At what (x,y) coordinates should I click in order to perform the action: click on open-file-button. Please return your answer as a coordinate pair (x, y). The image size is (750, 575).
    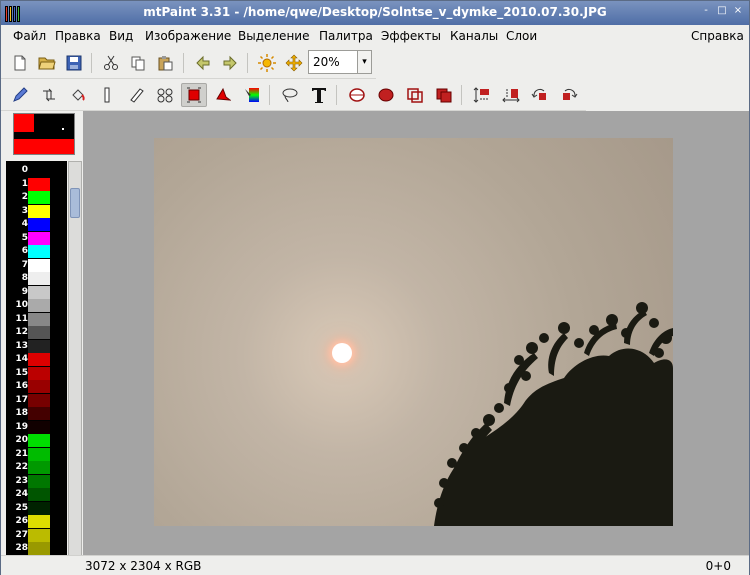
    Looking at the image, I should click on (47, 63).